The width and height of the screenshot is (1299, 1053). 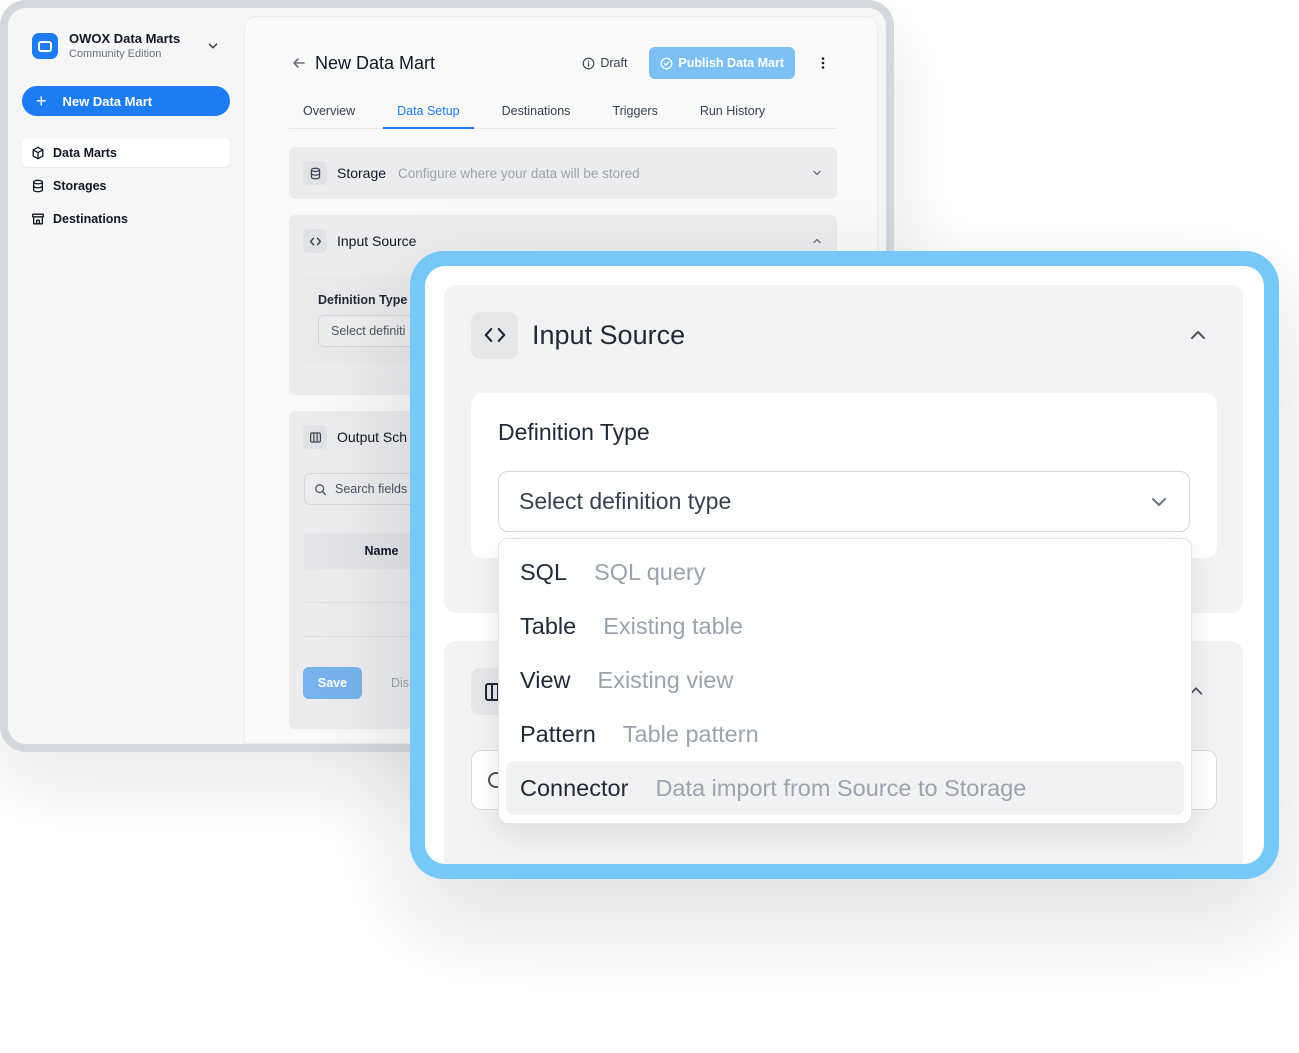 I want to click on owox-logo-icon, so click(x=45, y=46).